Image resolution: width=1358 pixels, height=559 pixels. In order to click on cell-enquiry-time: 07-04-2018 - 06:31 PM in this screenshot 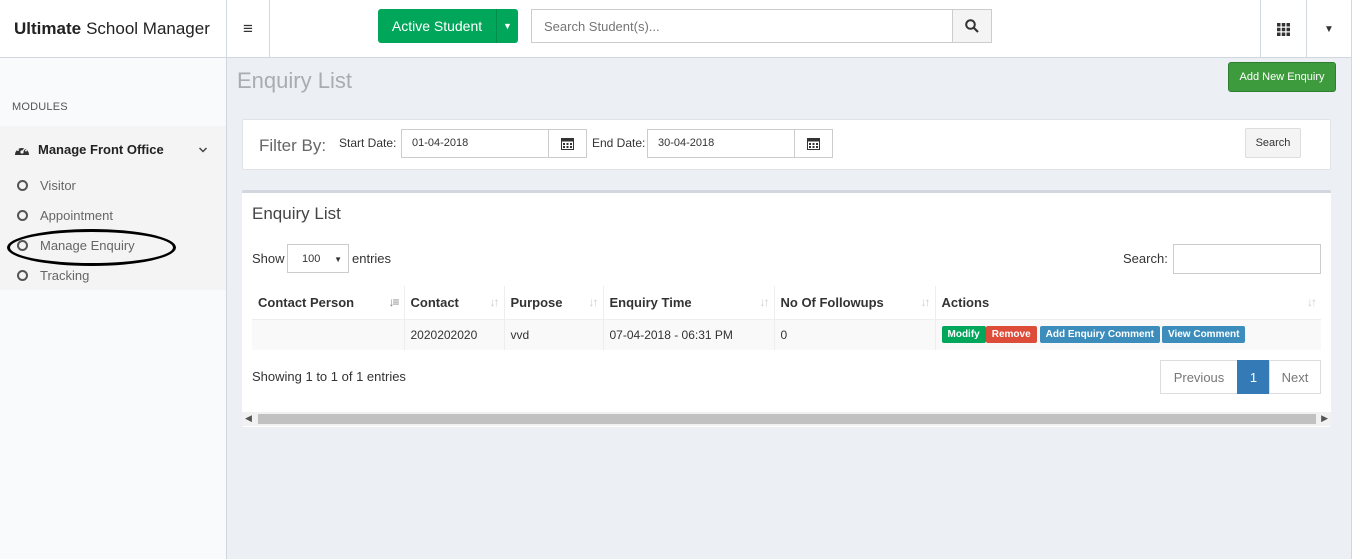, I will do `click(688, 334)`.